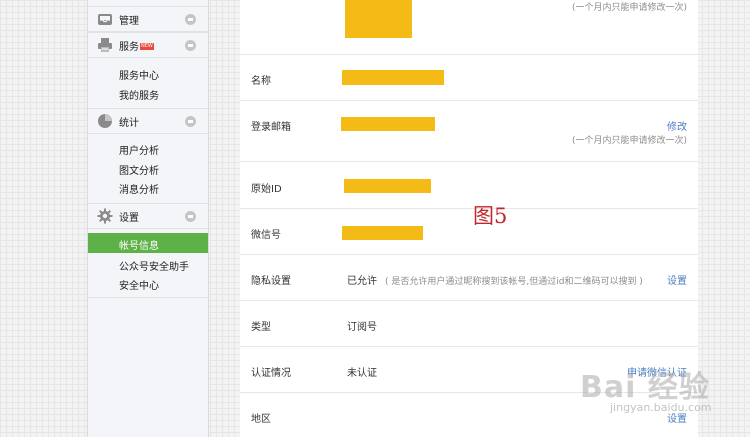 The width and height of the screenshot is (750, 437). Describe the element at coordinates (139, 284) in the screenshot. I see `sidebar-item-security-center: 安全中心` at that location.